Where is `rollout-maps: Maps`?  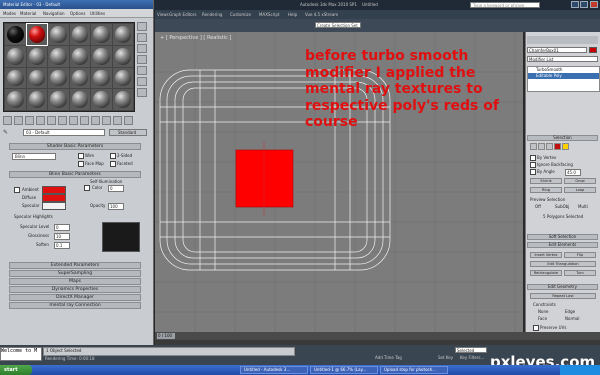 rollout-maps: Maps is located at coordinates (75, 281).